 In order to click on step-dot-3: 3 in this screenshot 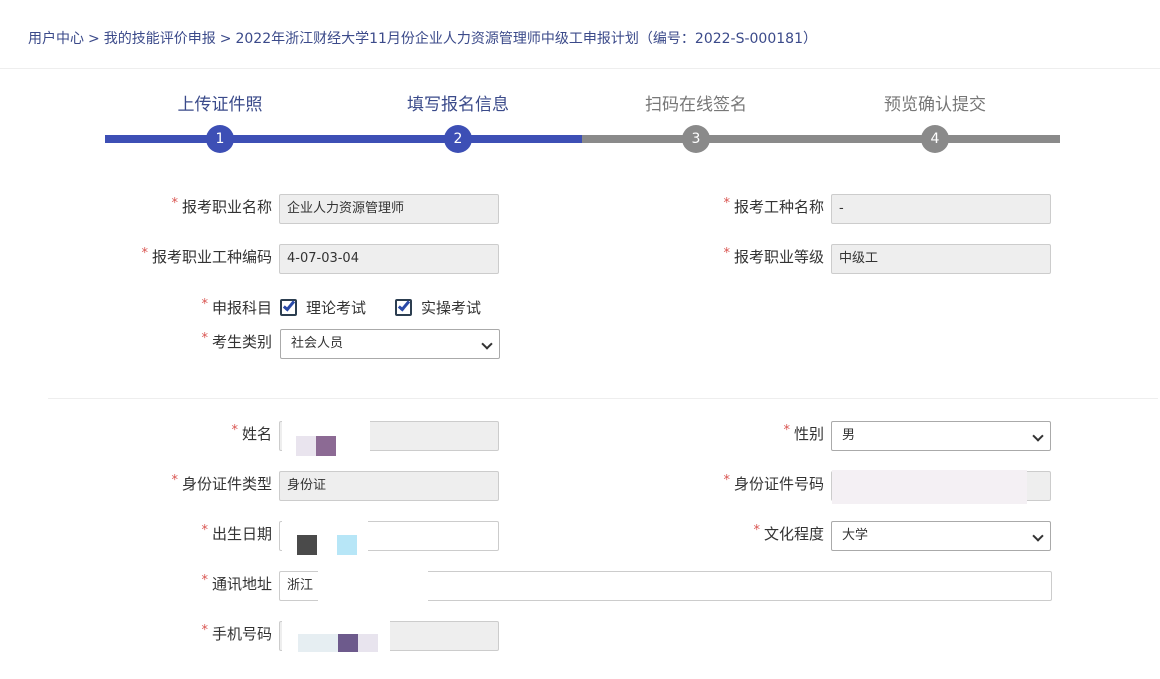, I will do `click(696, 139)`.